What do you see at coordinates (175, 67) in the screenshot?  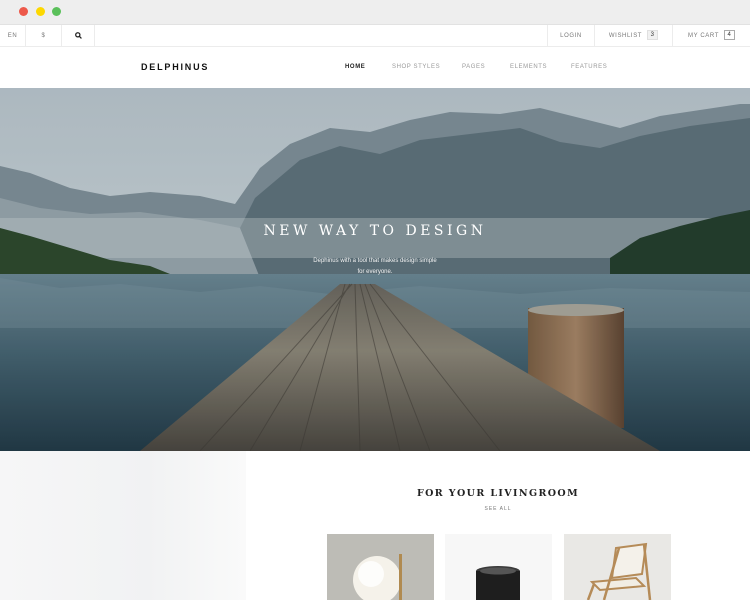 I see `site-logo: DELPHINUS` at bounding box center [175, 67].